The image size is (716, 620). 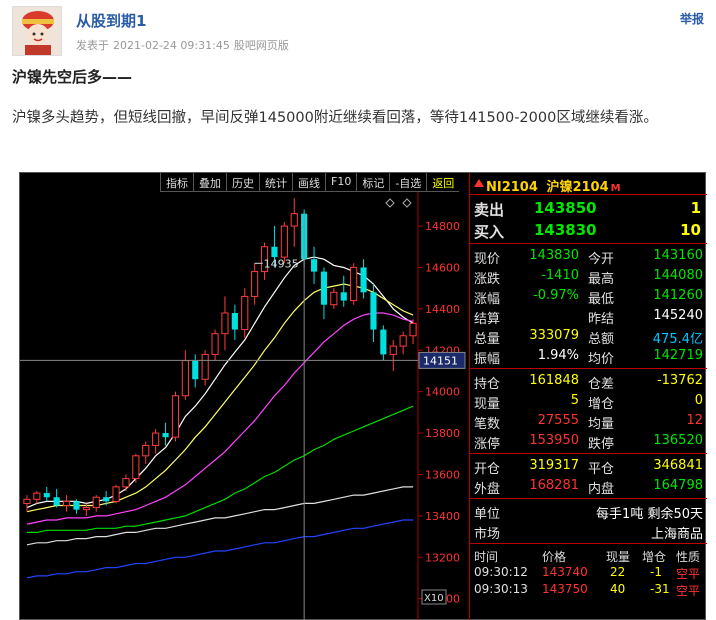 I want to click on price-stat-label: 总量, so click(x=487, y=339).